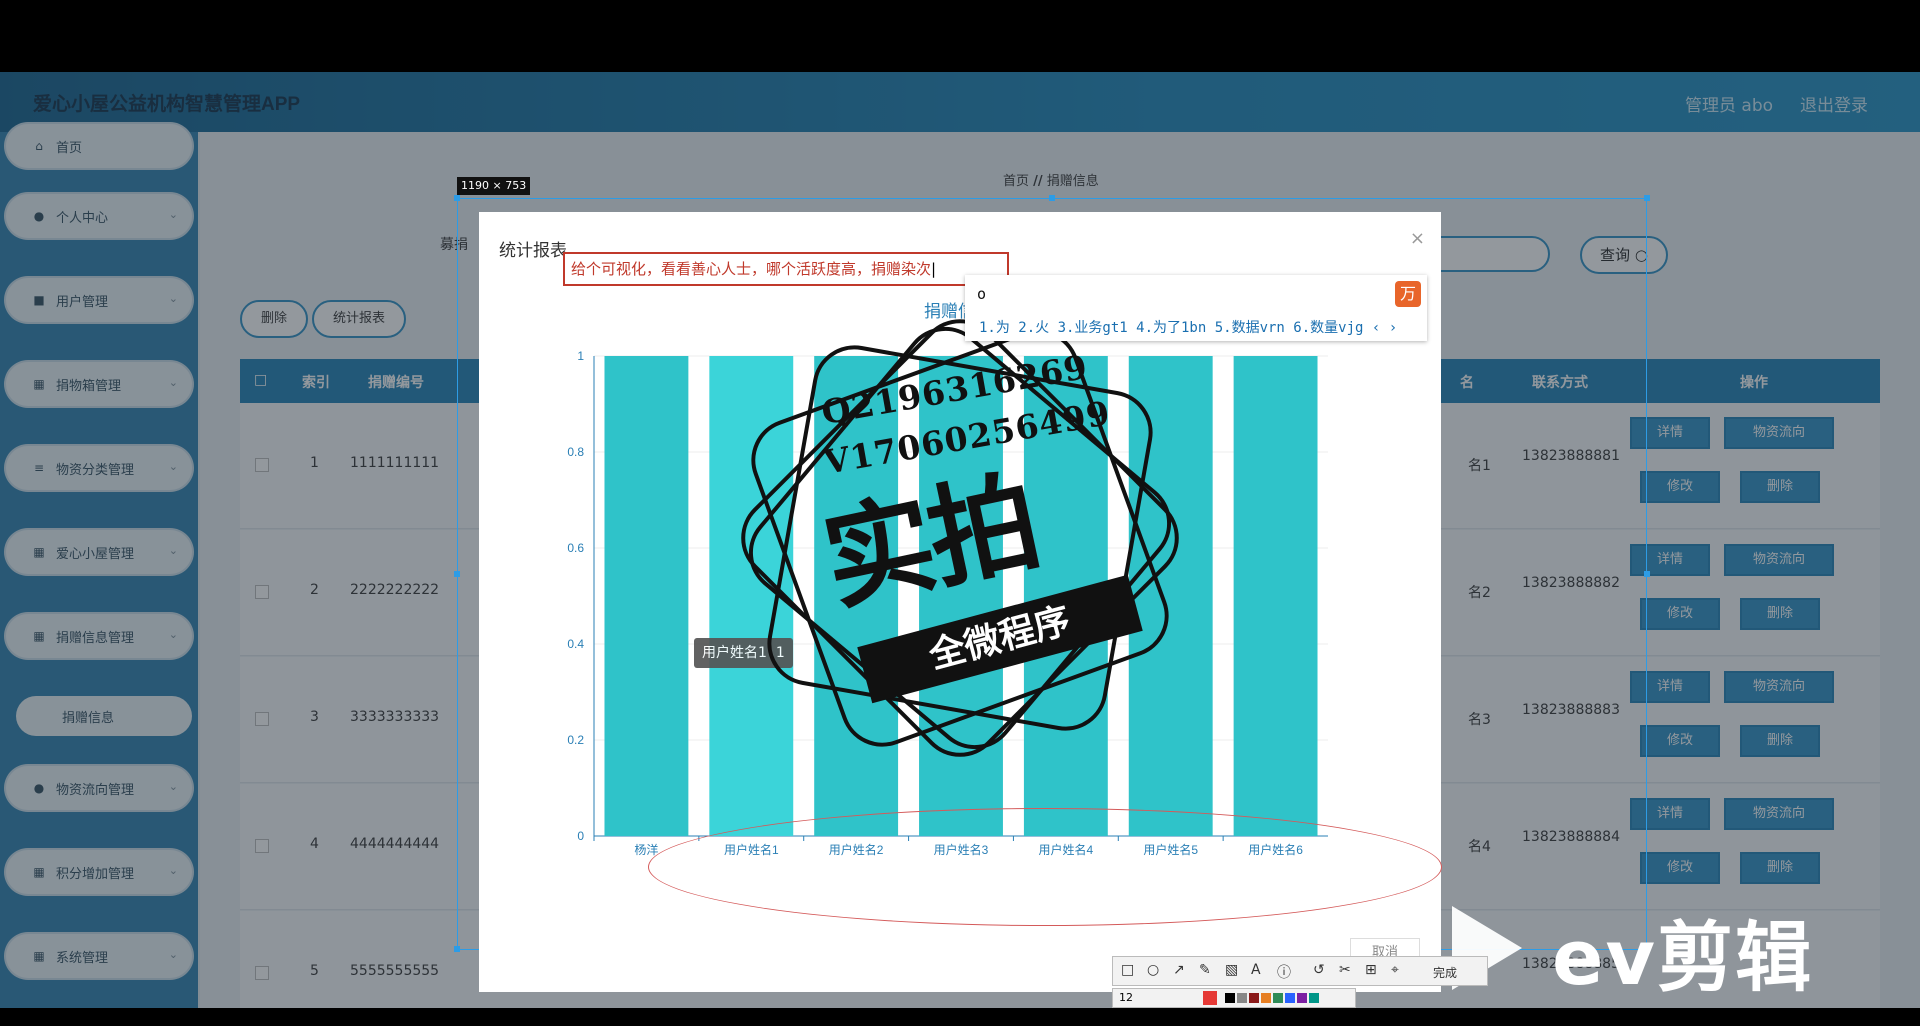 The width and height of the screenshot is (1920, 1026). Describe the element at coordinates (1384, 328) in the screenshot. I see `chevron-right-icon: ‹ ›` at that location.